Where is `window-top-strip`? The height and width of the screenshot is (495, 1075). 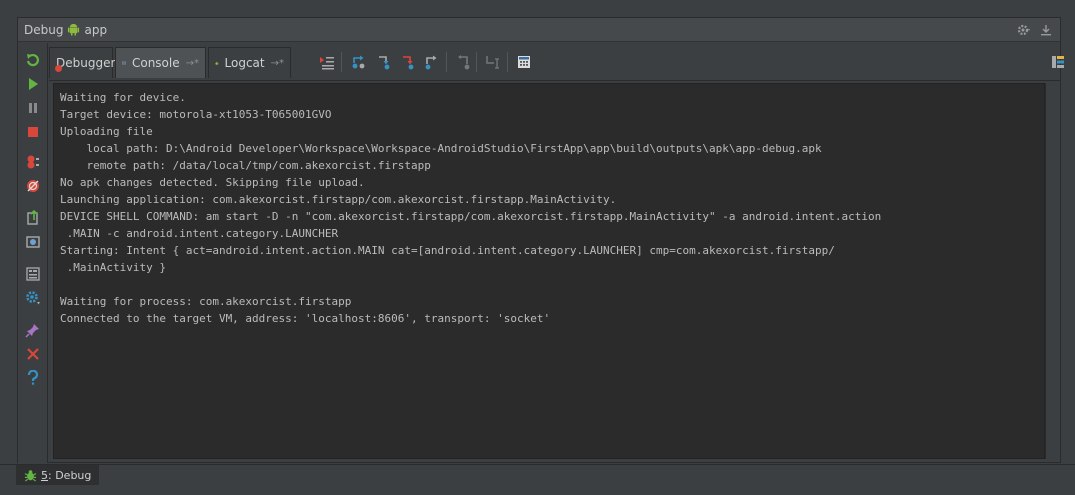 window-top-strip is located at coordinates (537, 8).